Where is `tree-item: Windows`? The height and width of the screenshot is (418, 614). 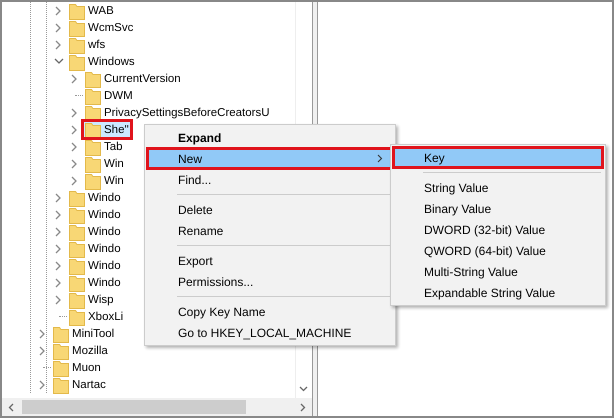 tree-item: Windows is located at coordinates (102, 61).